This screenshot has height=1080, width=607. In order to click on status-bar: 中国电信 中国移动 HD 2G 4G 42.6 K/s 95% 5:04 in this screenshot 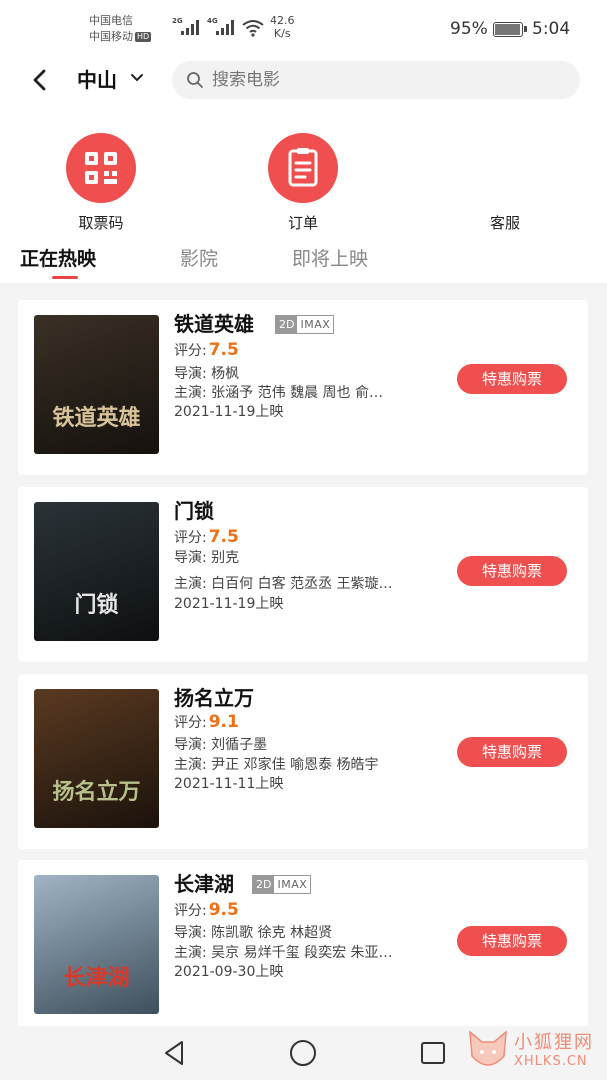, I will do `click(303, 25)`.